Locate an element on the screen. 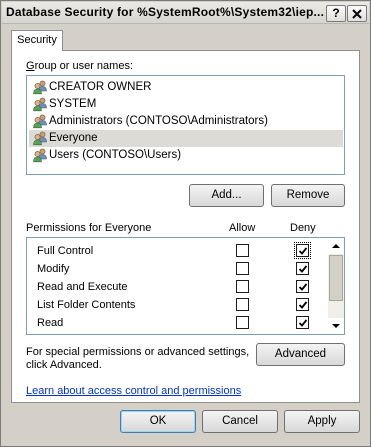 This screenshot has height=447, width=371. group-list-item-label: Administrators (CONTOSO\Administrators) is located at coordinates (158, 121).